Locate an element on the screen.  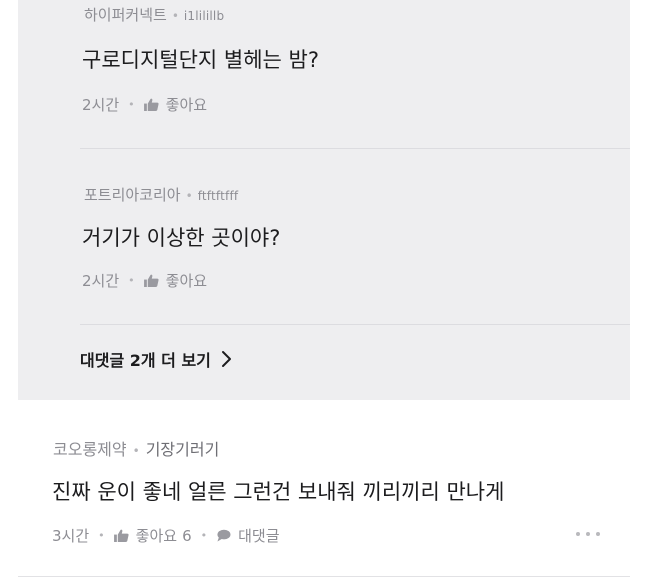
reply-text: 거기가 이상한 곳이야? is located at coordinates (181, 238).